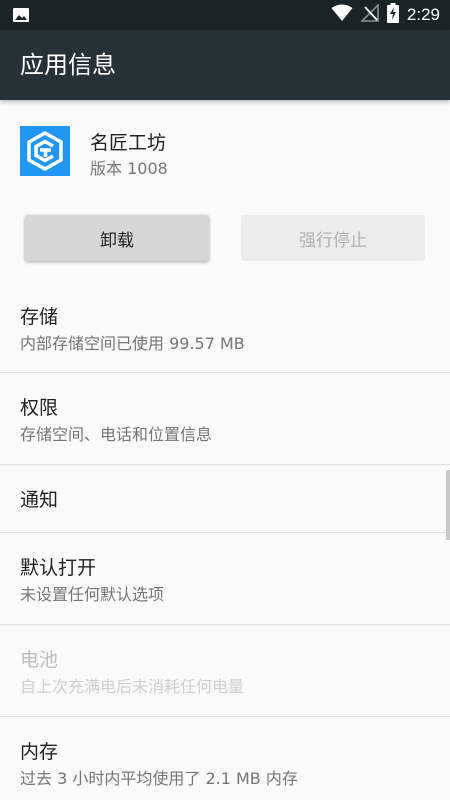 Image resolution: width=450 pixels, height=800 pixels. I want to click on settings-item-title: 默认打开, so click(58, 568).